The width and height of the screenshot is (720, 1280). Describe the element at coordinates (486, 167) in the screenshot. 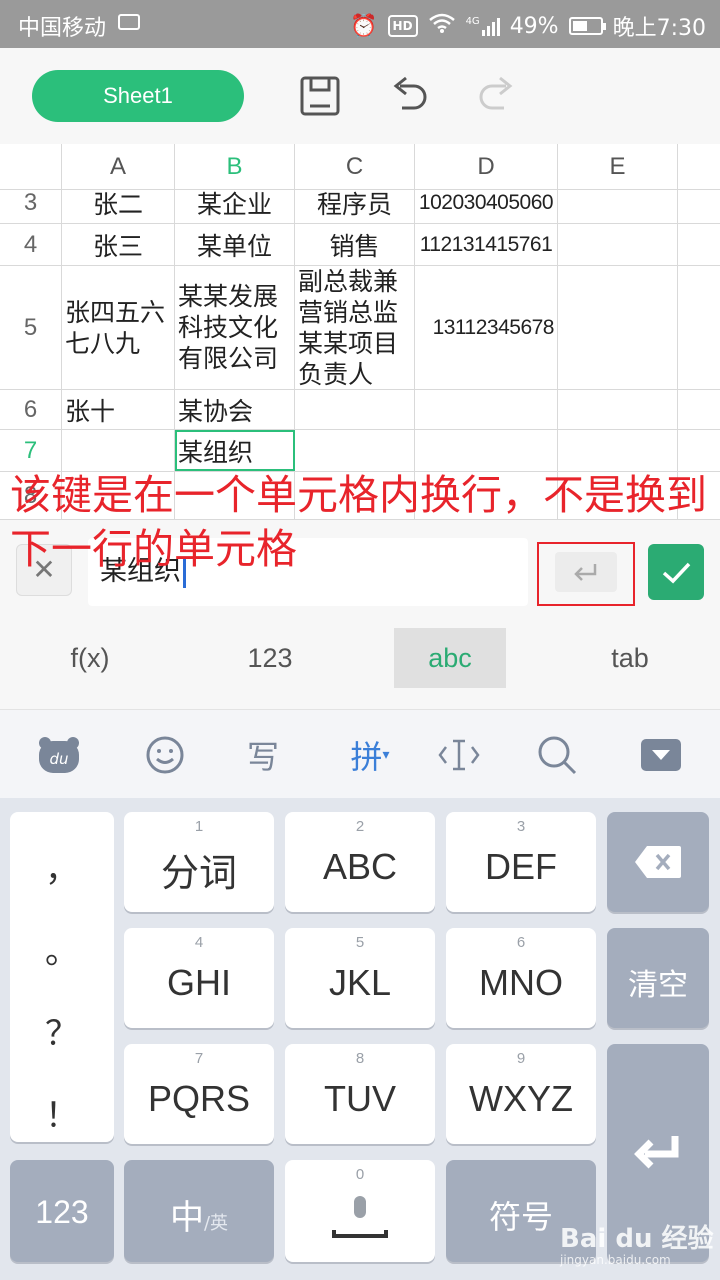

I see `column-header-d: D` at that location.